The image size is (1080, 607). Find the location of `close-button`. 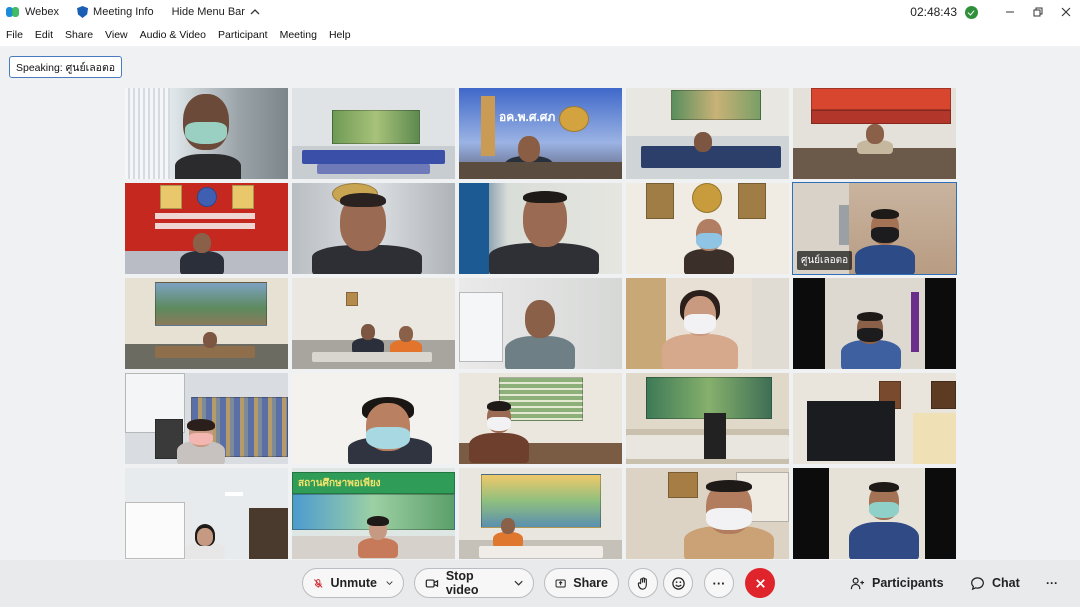

close-button is located at coordinates (1066, 12).